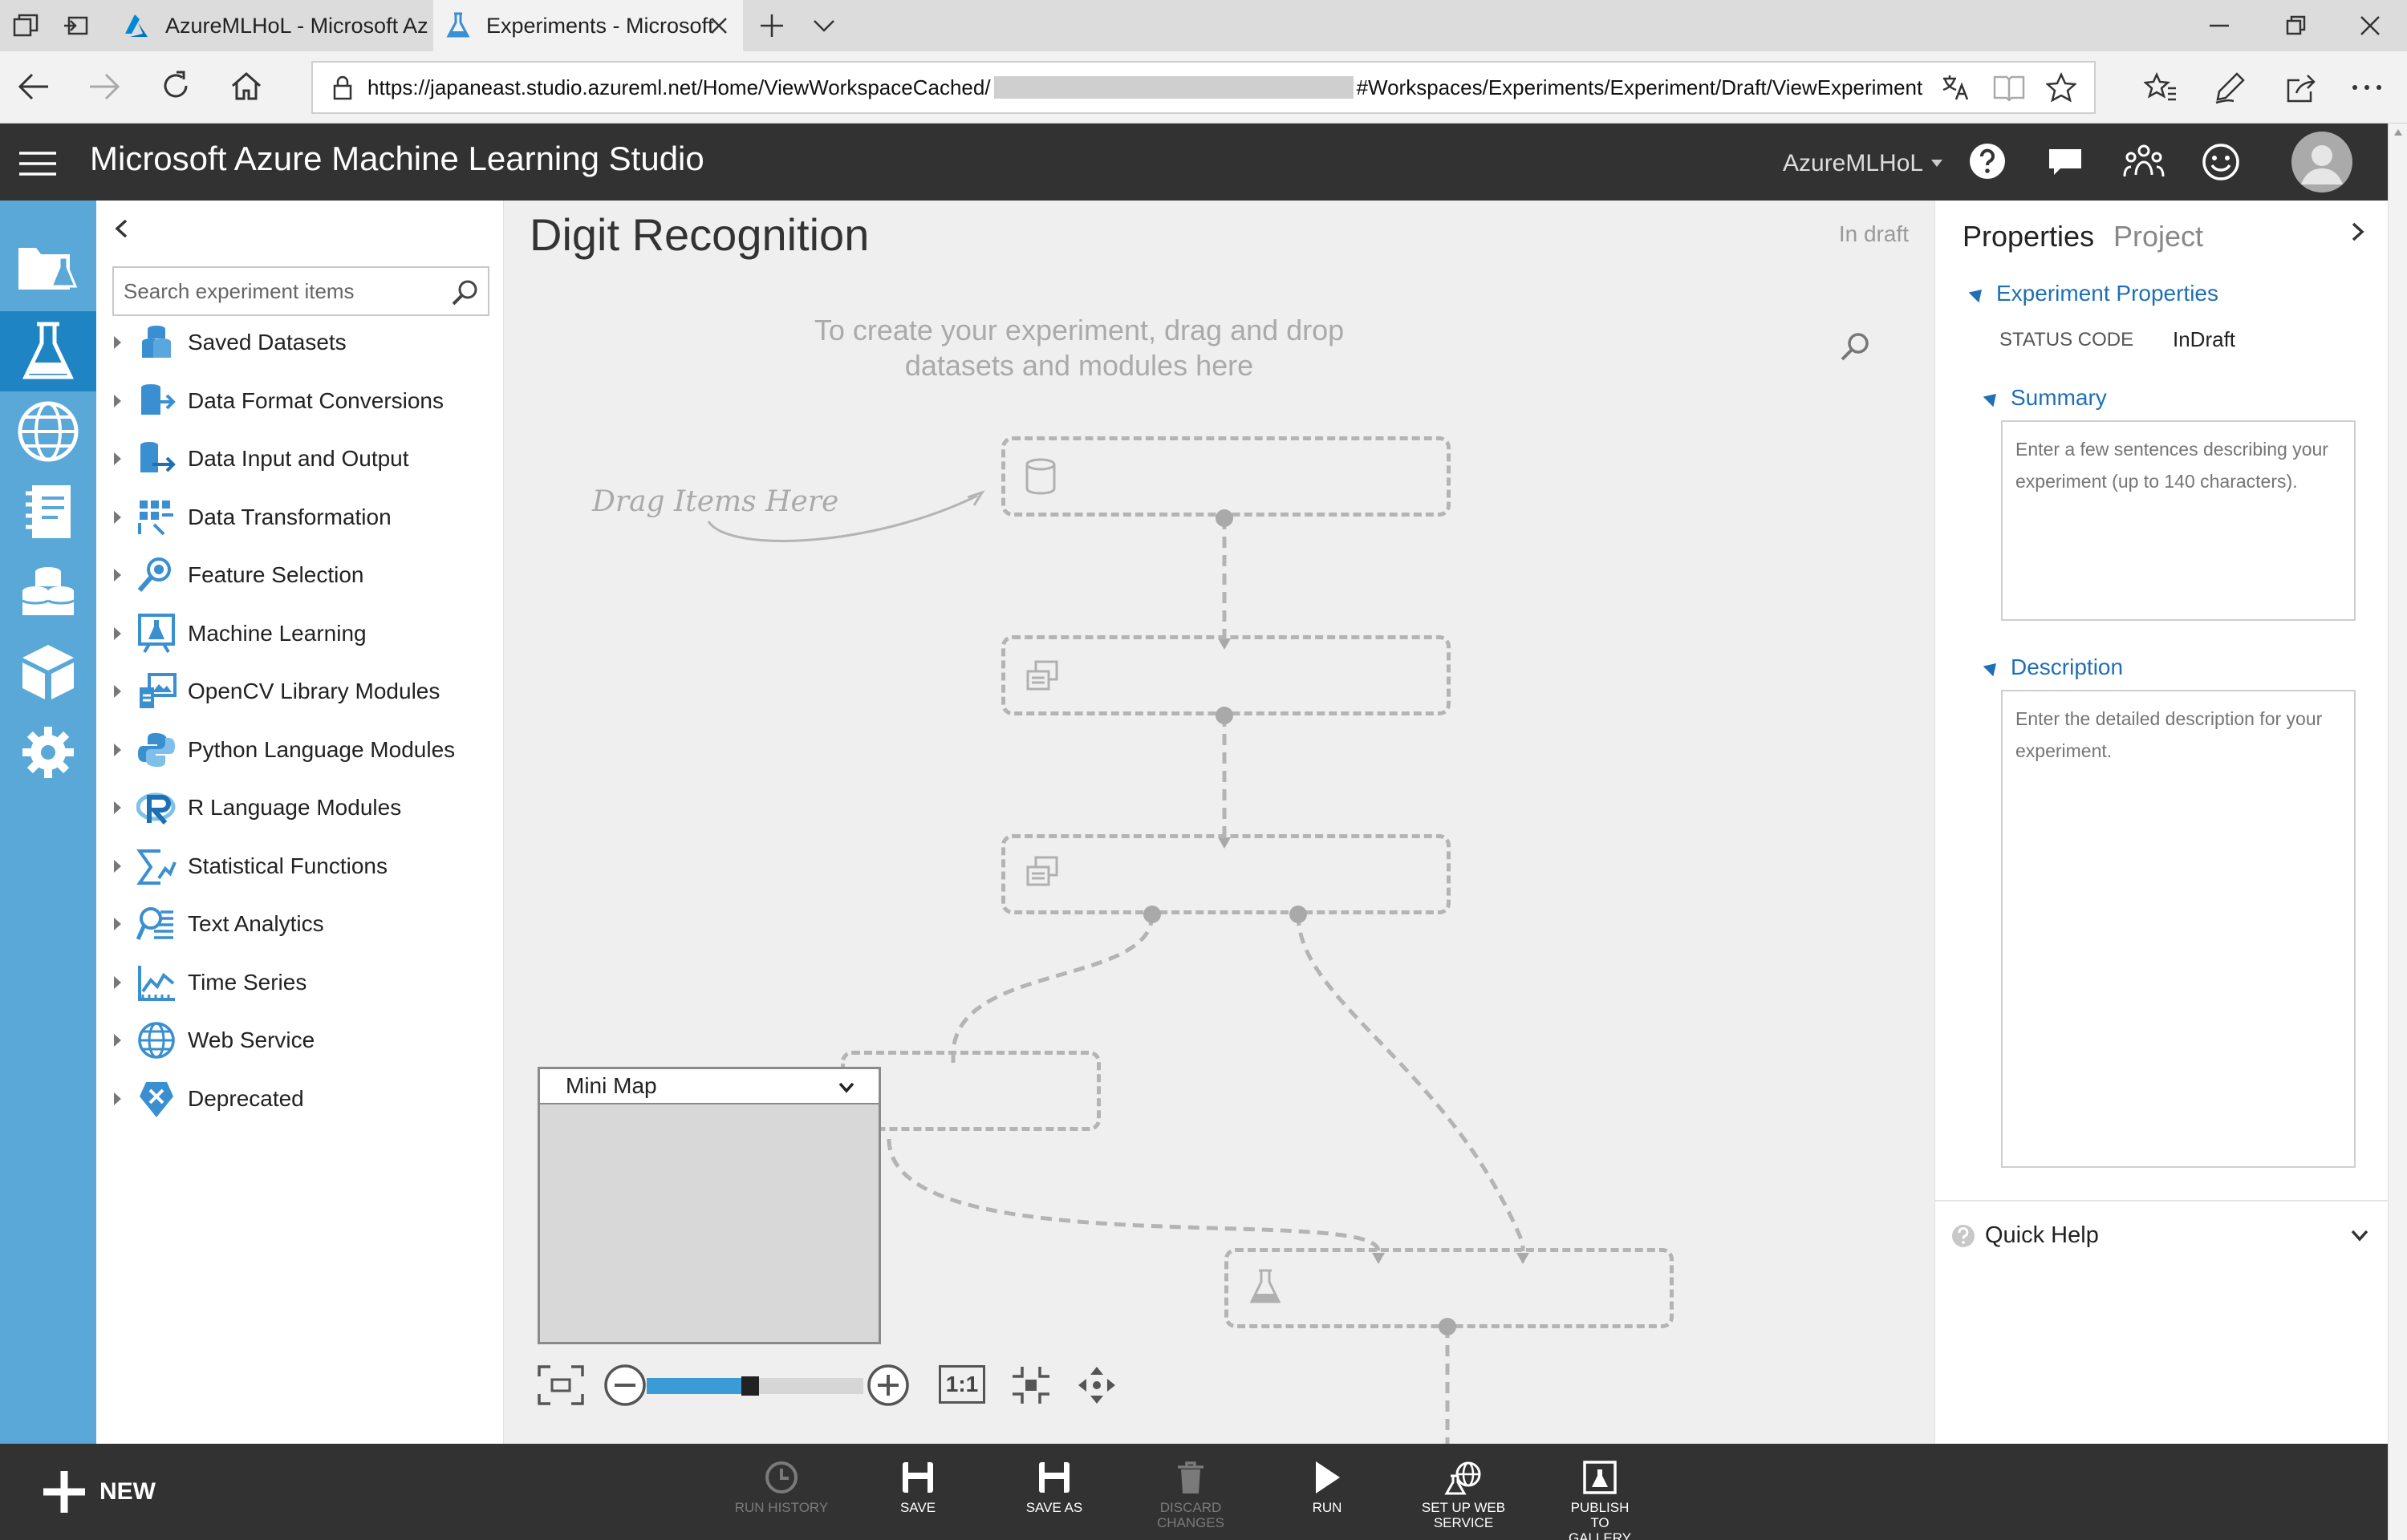 This screenshot has height=1540, width=2407. What do you see at coordinates (299, 691) in the screenshot?
I see `palette-item: OpenCV Library Modules` at bounding box center [299, 691].